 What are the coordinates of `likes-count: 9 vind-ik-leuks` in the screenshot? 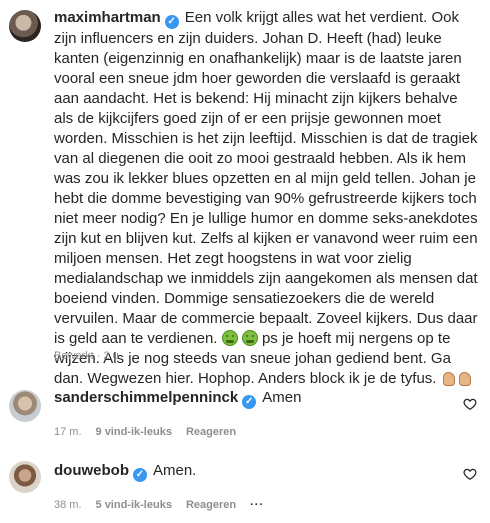 It's located at (134, 432).